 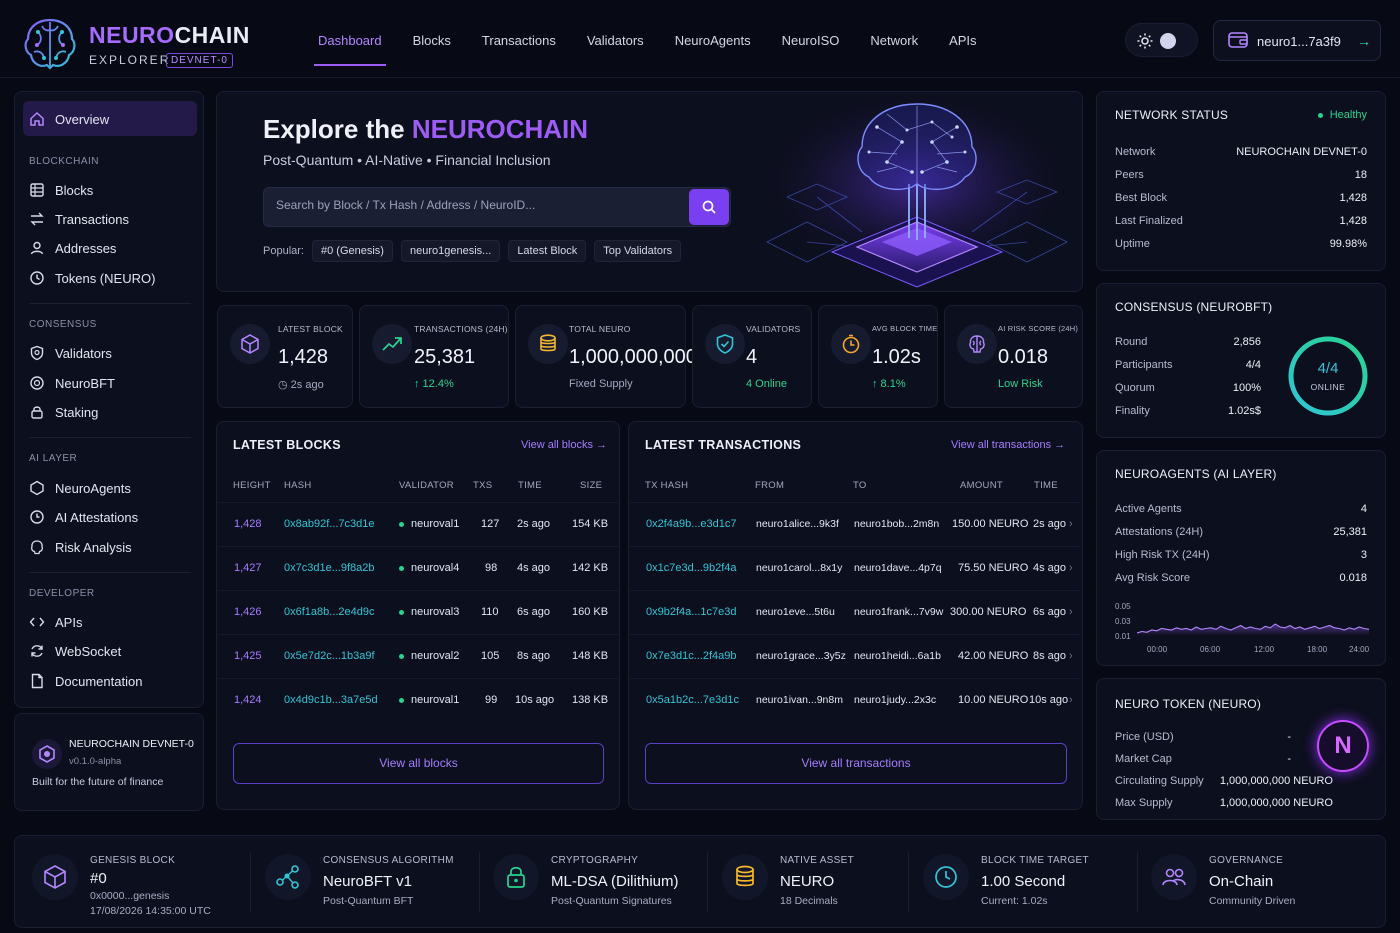 I want to click on devnet-version: v0.1.0-alpha, so click(x=95, y=761).